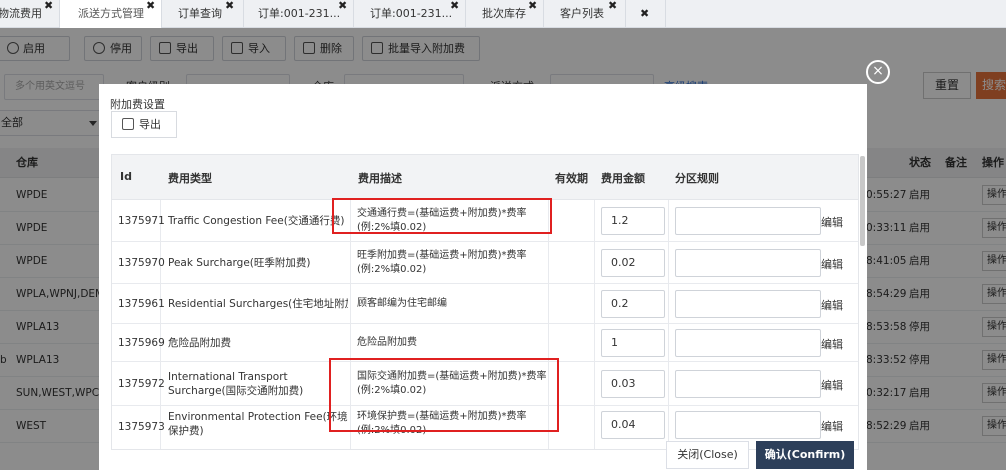  I want to click on confirm-button: 确认(Confirm), so click(805, 455).